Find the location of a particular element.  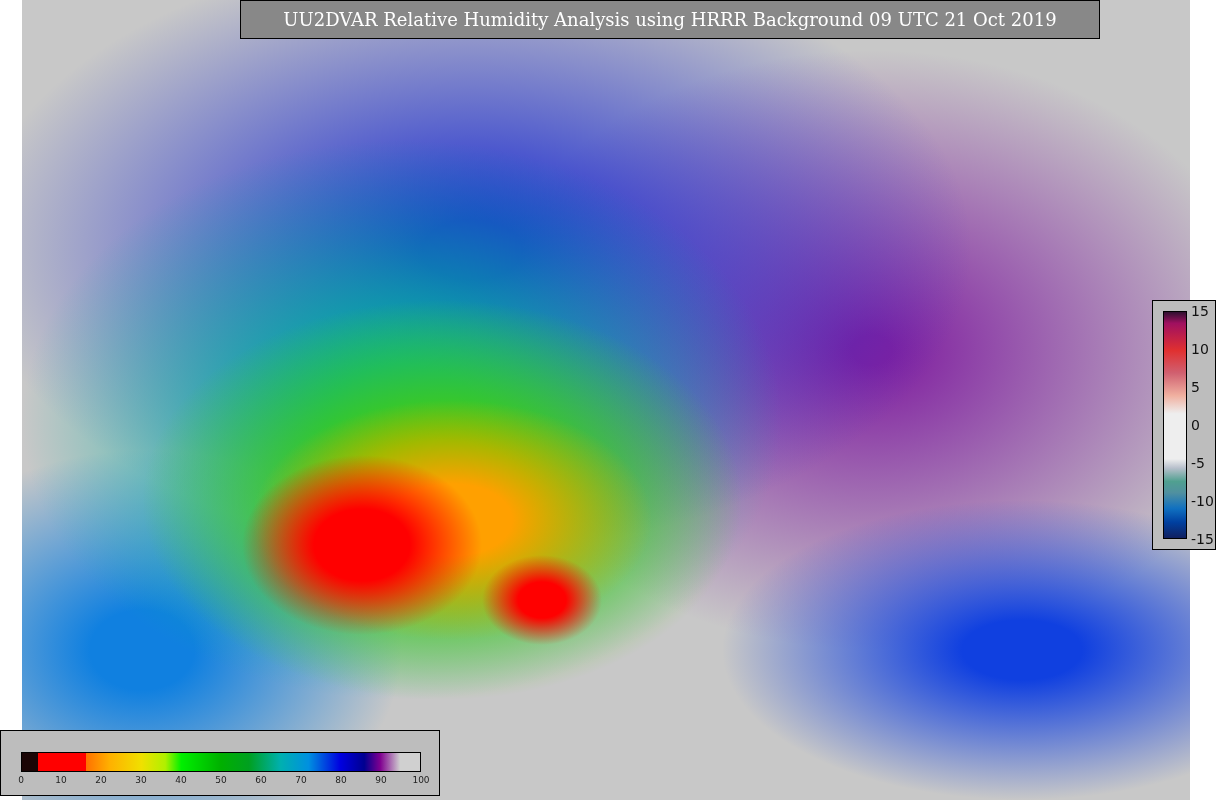

tick-label: 60 is located at coordinates (261, 780).